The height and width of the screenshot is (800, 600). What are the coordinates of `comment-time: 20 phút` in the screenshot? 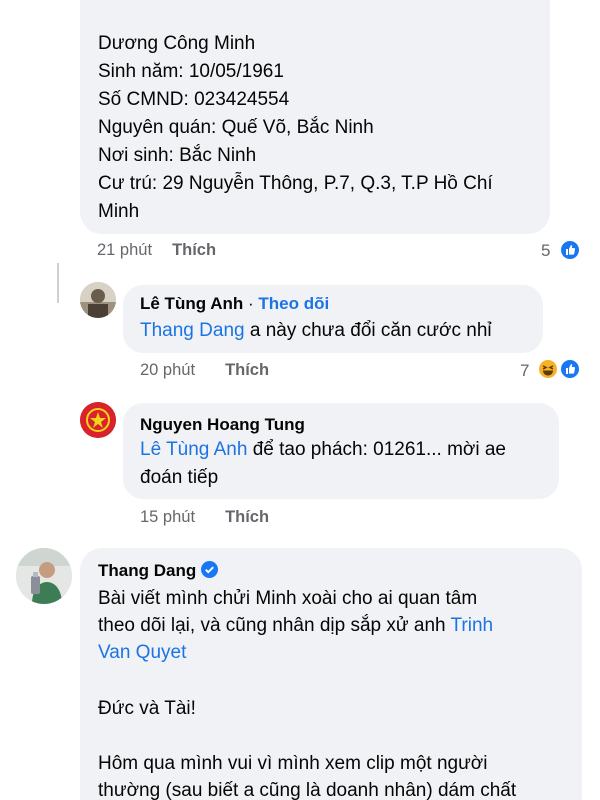 It's located at (167, 370).